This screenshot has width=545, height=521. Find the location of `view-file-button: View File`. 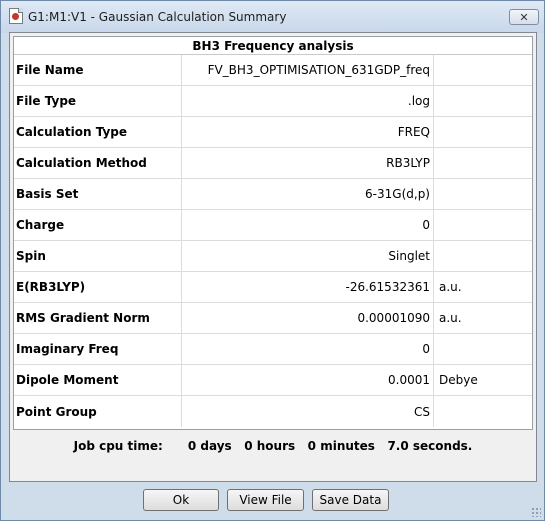

view-file-button: View File is located at coordinates (265, 500).